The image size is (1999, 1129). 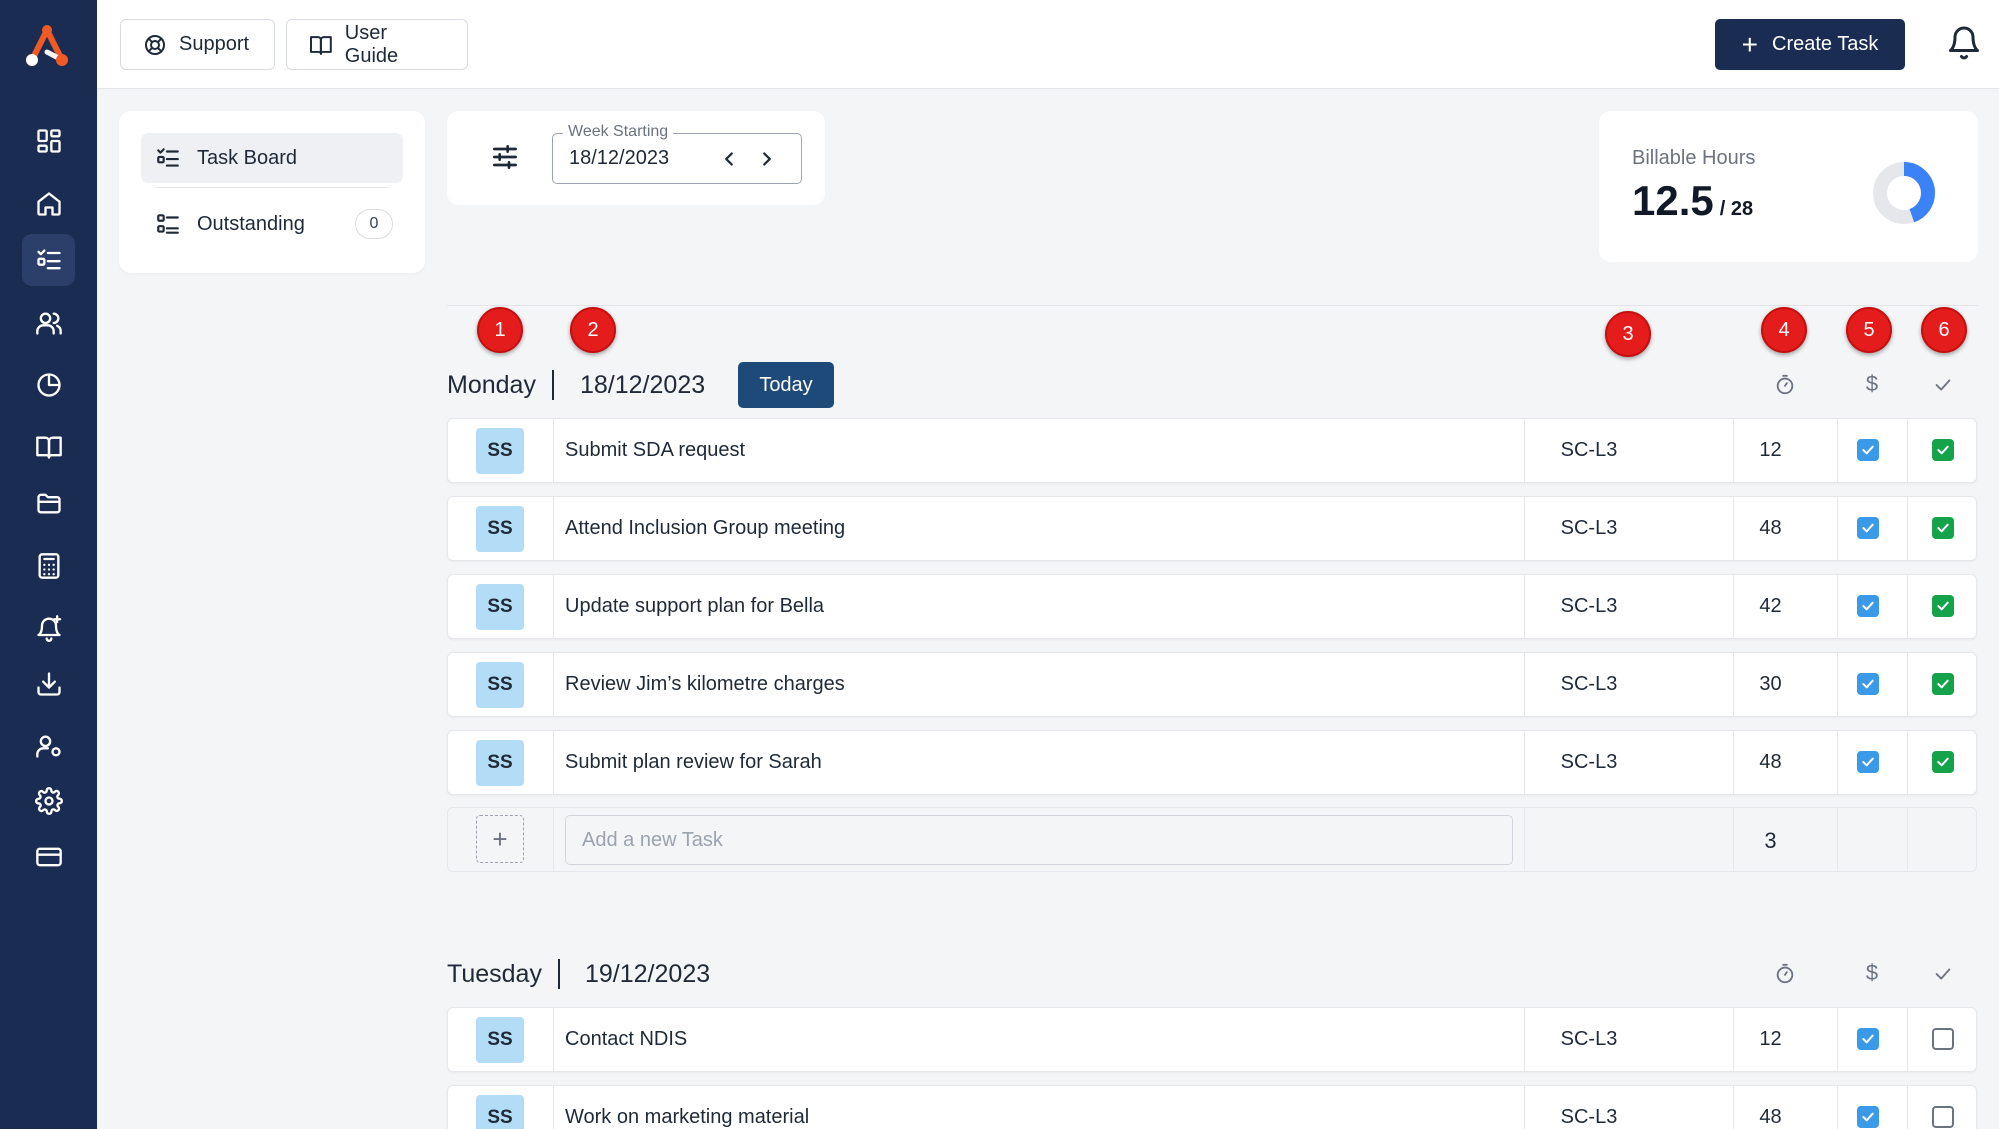 I want to click on task-list-icon, so click(x=48, y=259).